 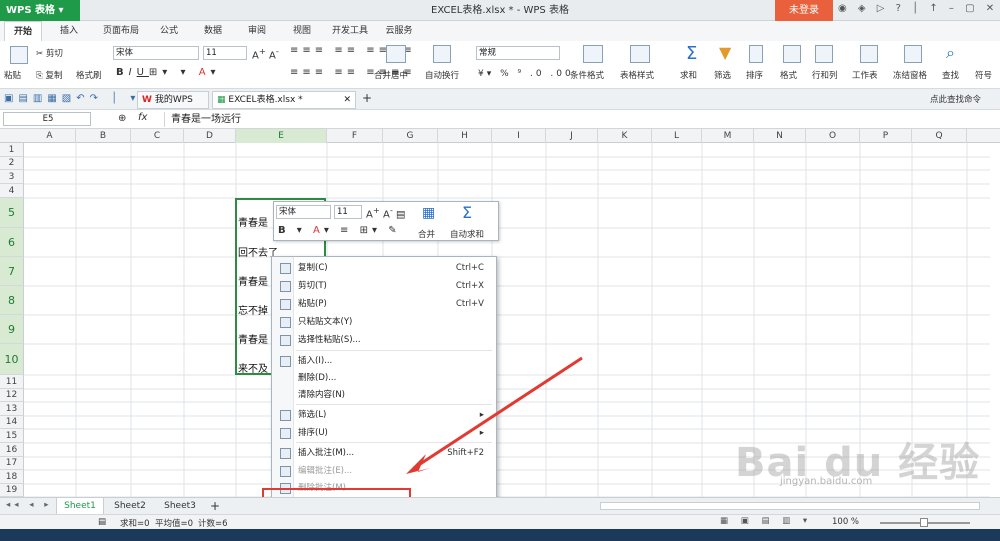 What do you see at coordinates (157, 136) in the screenshot?
I see `column-header-c: C` at bounding box center [157, 136].